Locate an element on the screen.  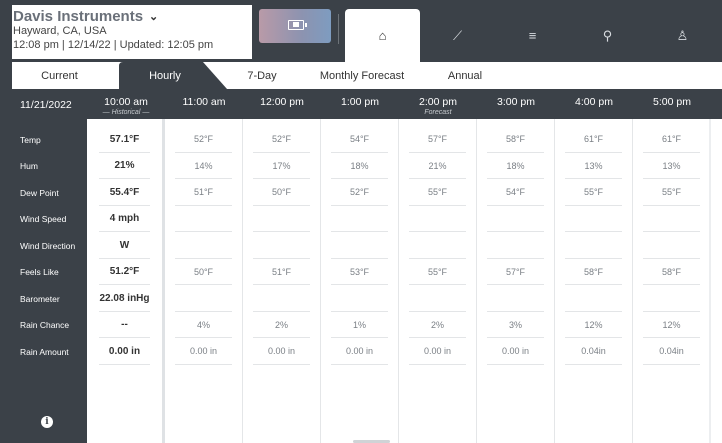
column-header: 4:00 pm is located at coordinates (594, 102).